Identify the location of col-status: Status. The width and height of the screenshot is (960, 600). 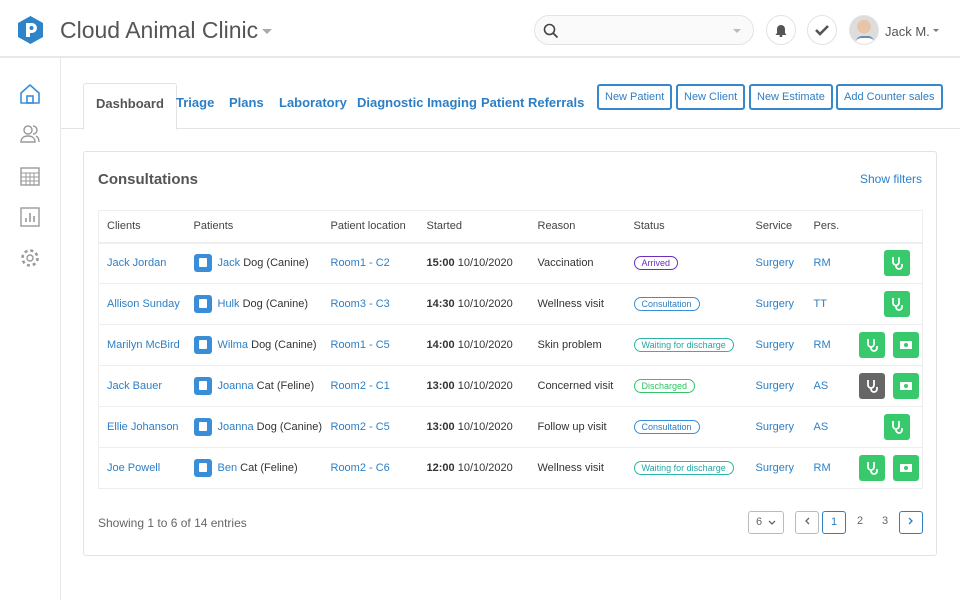
(686, 227).